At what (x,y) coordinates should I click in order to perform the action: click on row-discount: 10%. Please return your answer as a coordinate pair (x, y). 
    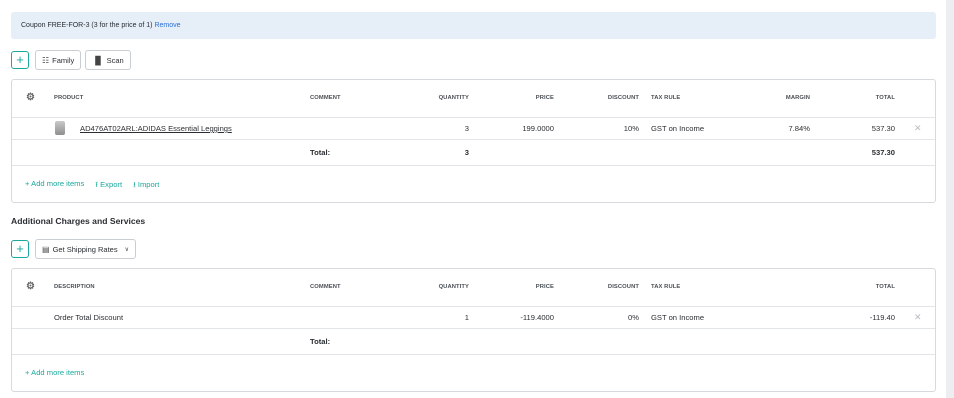
    Looking at the image, I should click on (609, 128).